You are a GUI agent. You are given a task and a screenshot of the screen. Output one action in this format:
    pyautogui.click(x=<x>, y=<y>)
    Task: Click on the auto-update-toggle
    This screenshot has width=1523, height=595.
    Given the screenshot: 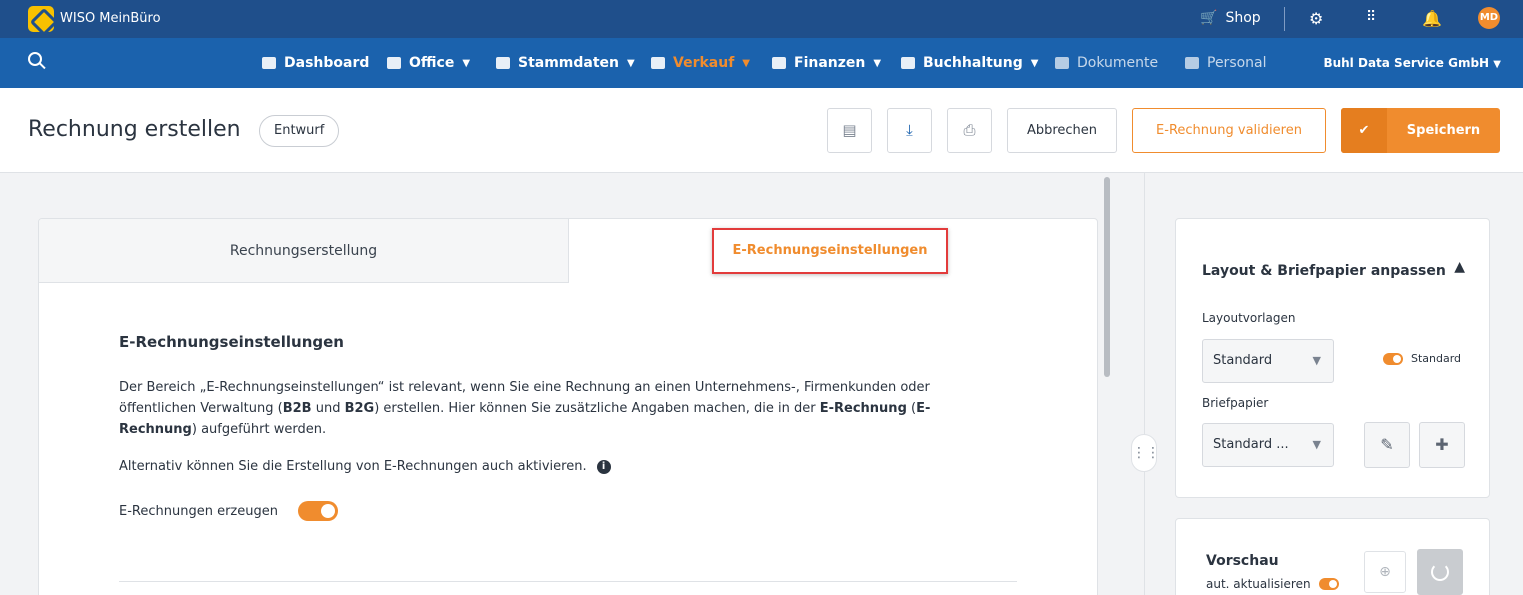 What is the action you would take?
    pyautogui.click(x=1328, y=584)
    